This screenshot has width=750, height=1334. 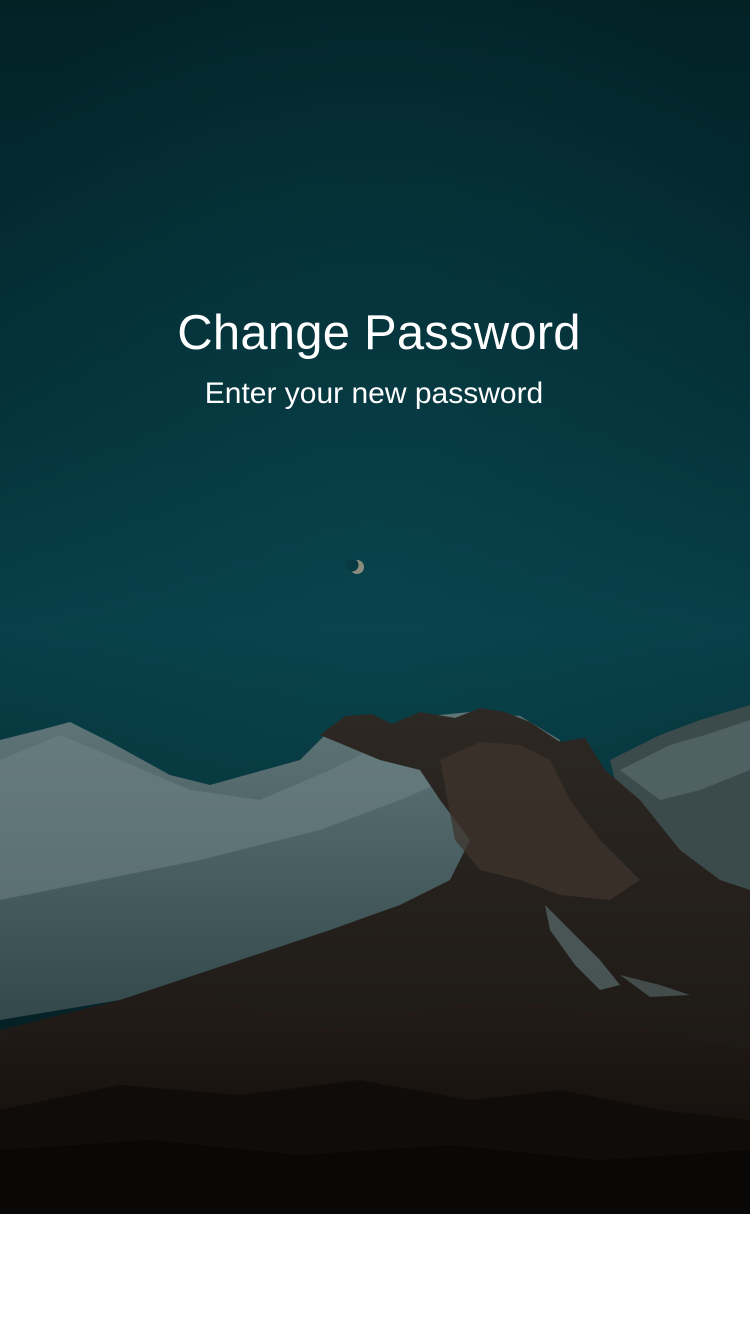 What do you see at coordinates (375, 1274) in the screenshot?
I see `bottom-panel` at bounding box center [375, 1274].